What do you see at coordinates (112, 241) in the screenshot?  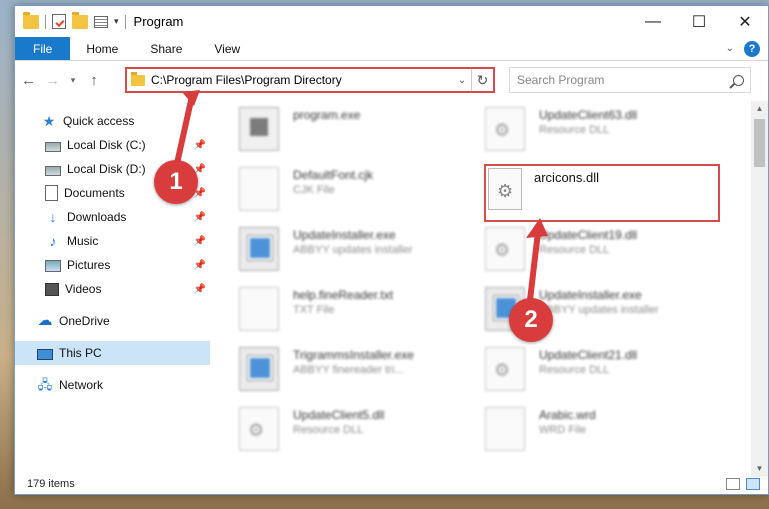 I see `sidebar-item-music: ♪ Music 📌` at bounding box center [112, 241].